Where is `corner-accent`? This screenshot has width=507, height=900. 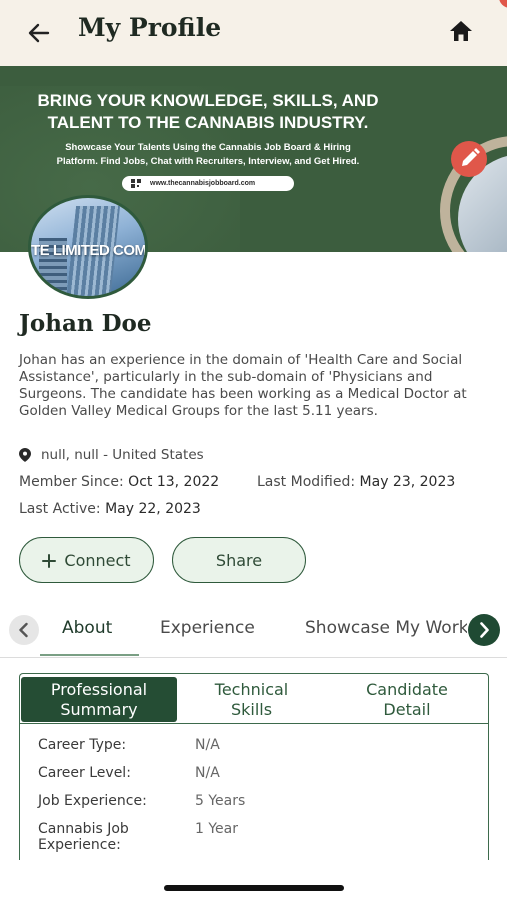
corner-accent is located at coordinates (503, 4).